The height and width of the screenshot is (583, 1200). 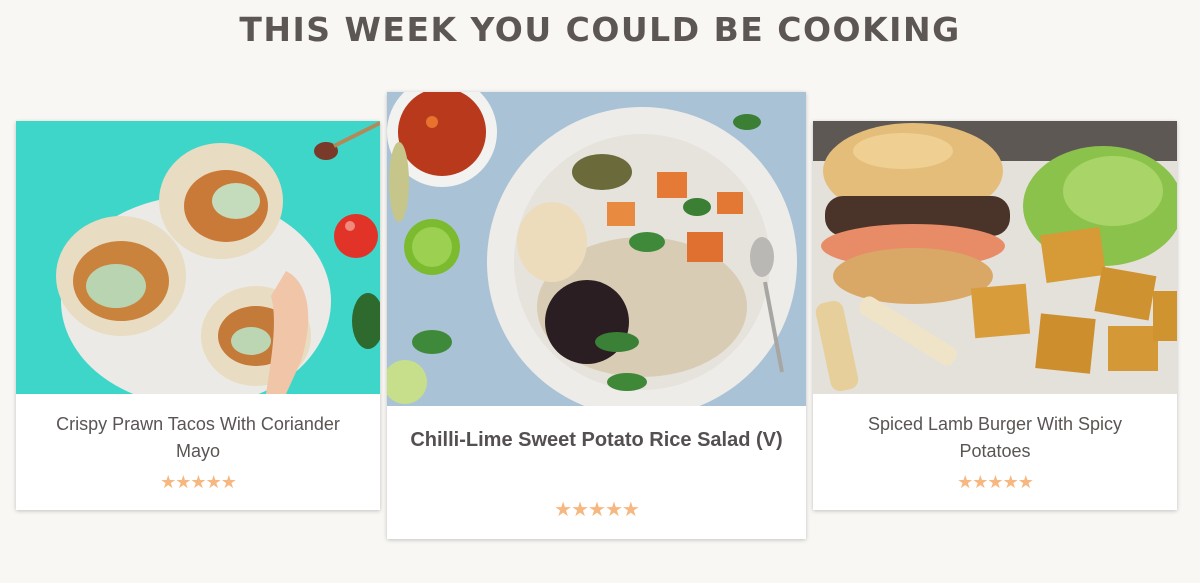 I want to click on lamb-burger-photo-icon, so click(x=995, y=257).